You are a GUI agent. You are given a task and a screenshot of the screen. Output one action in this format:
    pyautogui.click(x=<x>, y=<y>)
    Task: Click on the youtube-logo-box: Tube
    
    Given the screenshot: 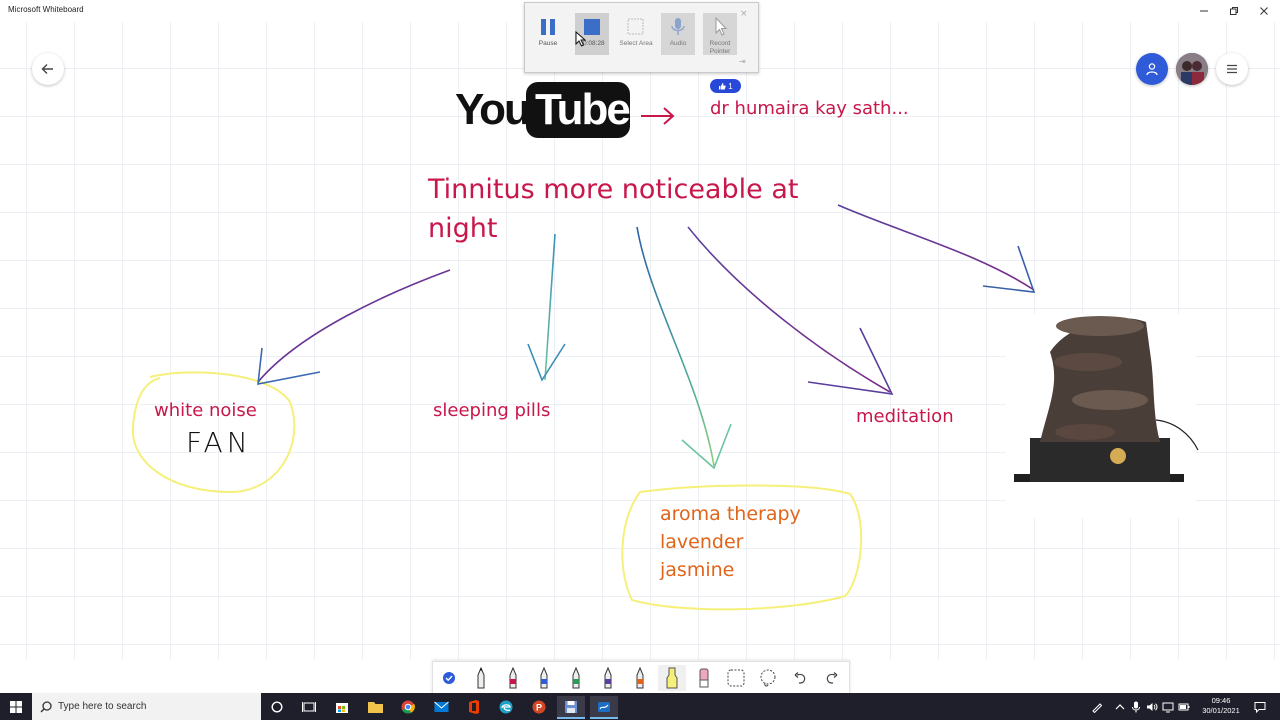 What is the action you would take?
    pyautogui.click(x=578, y=110)
    